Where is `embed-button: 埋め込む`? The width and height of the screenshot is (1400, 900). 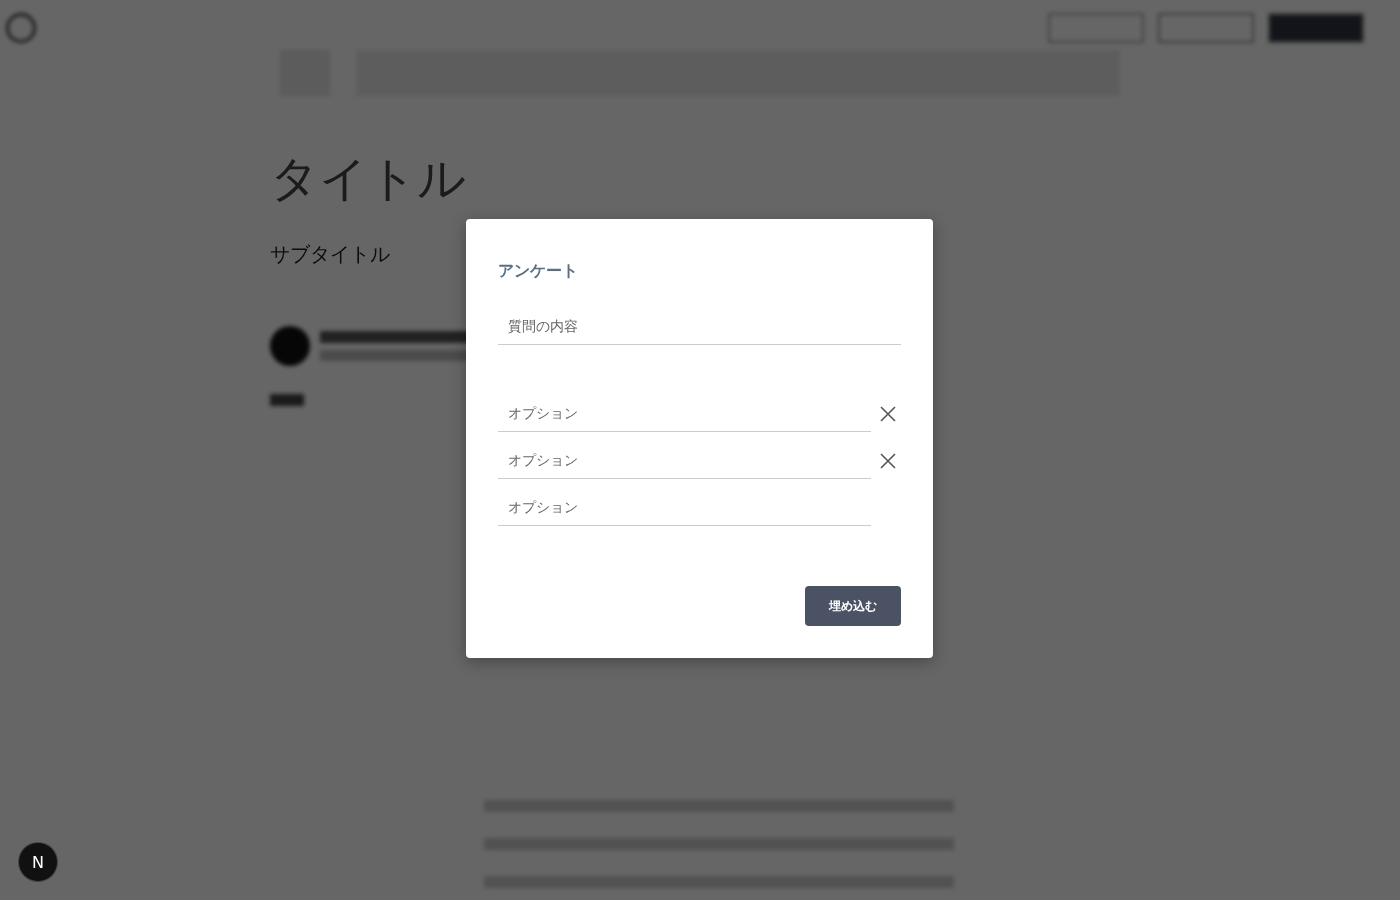
embed-button: 埋め込む is located at coordinates (853, 606).